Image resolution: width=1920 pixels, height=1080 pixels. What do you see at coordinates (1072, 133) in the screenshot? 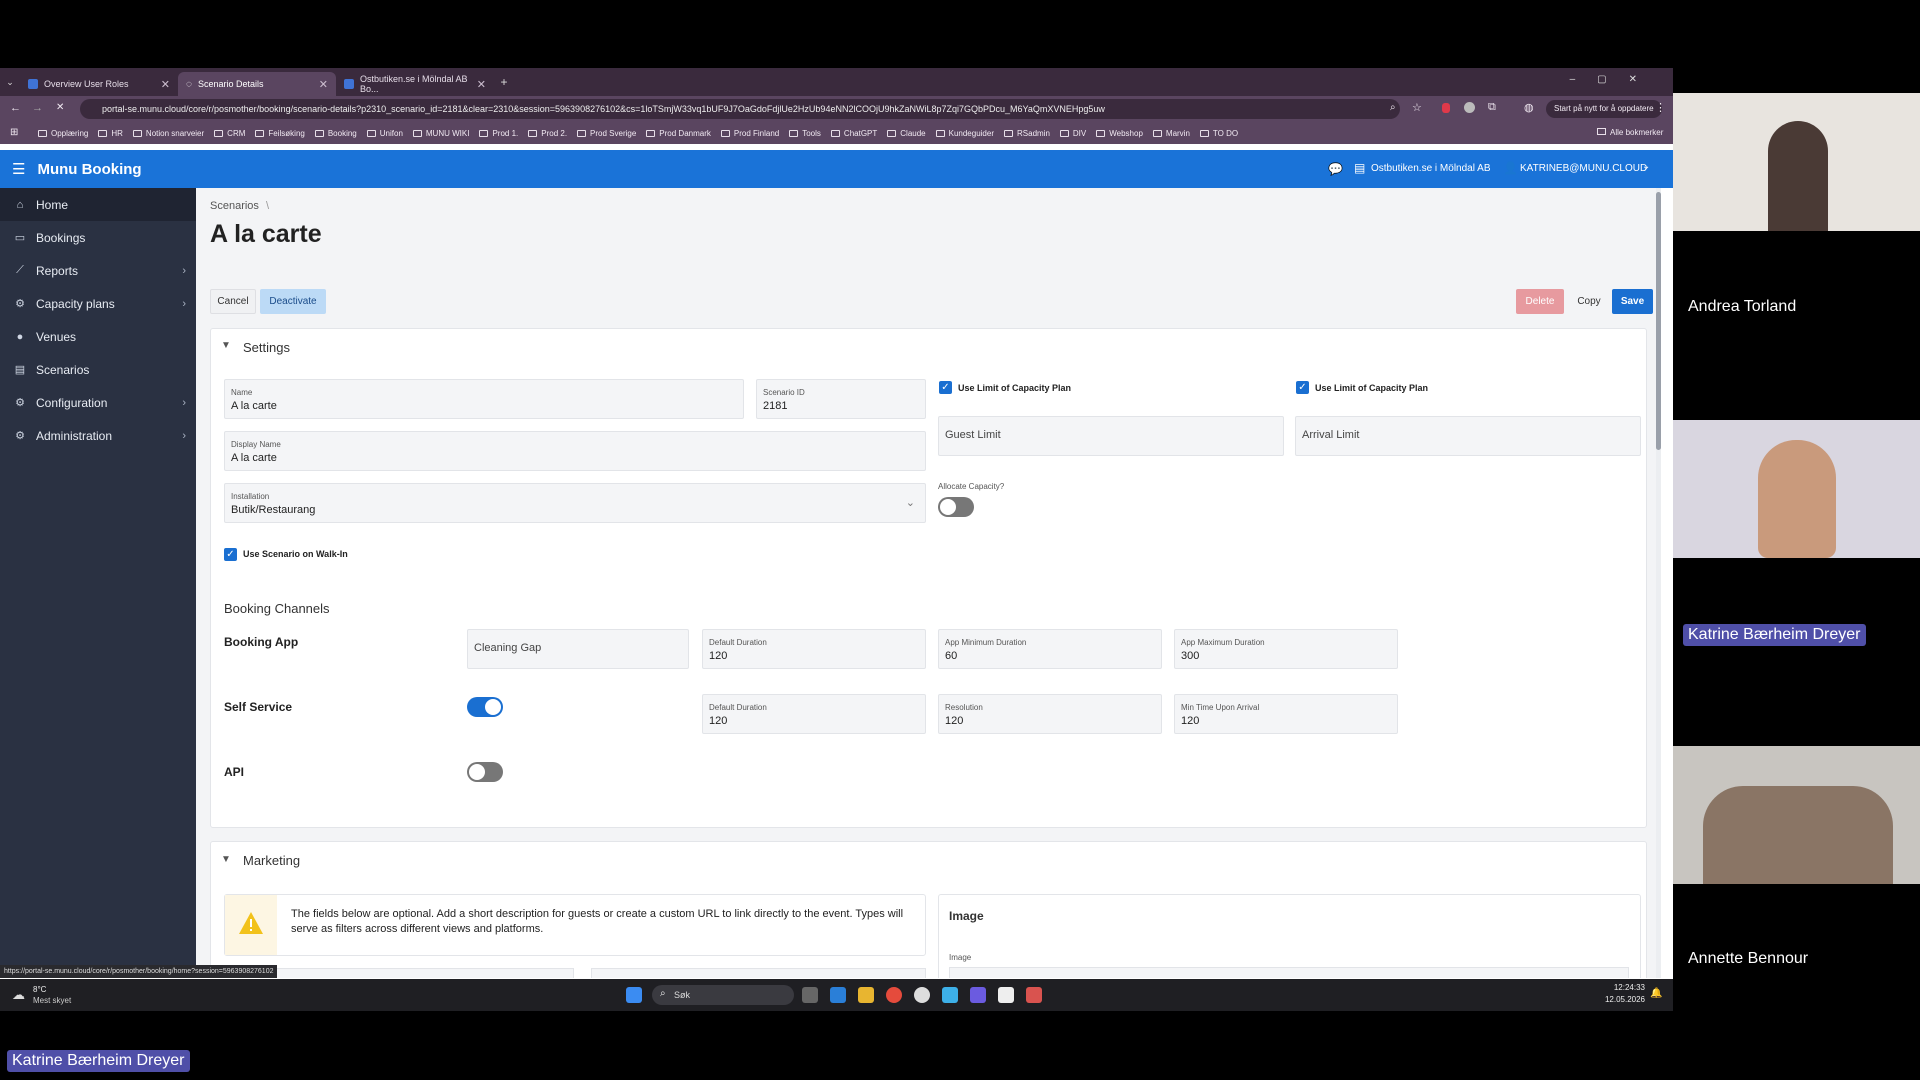
I see `bookmark: DIV` at bounding box center [1072, 133].